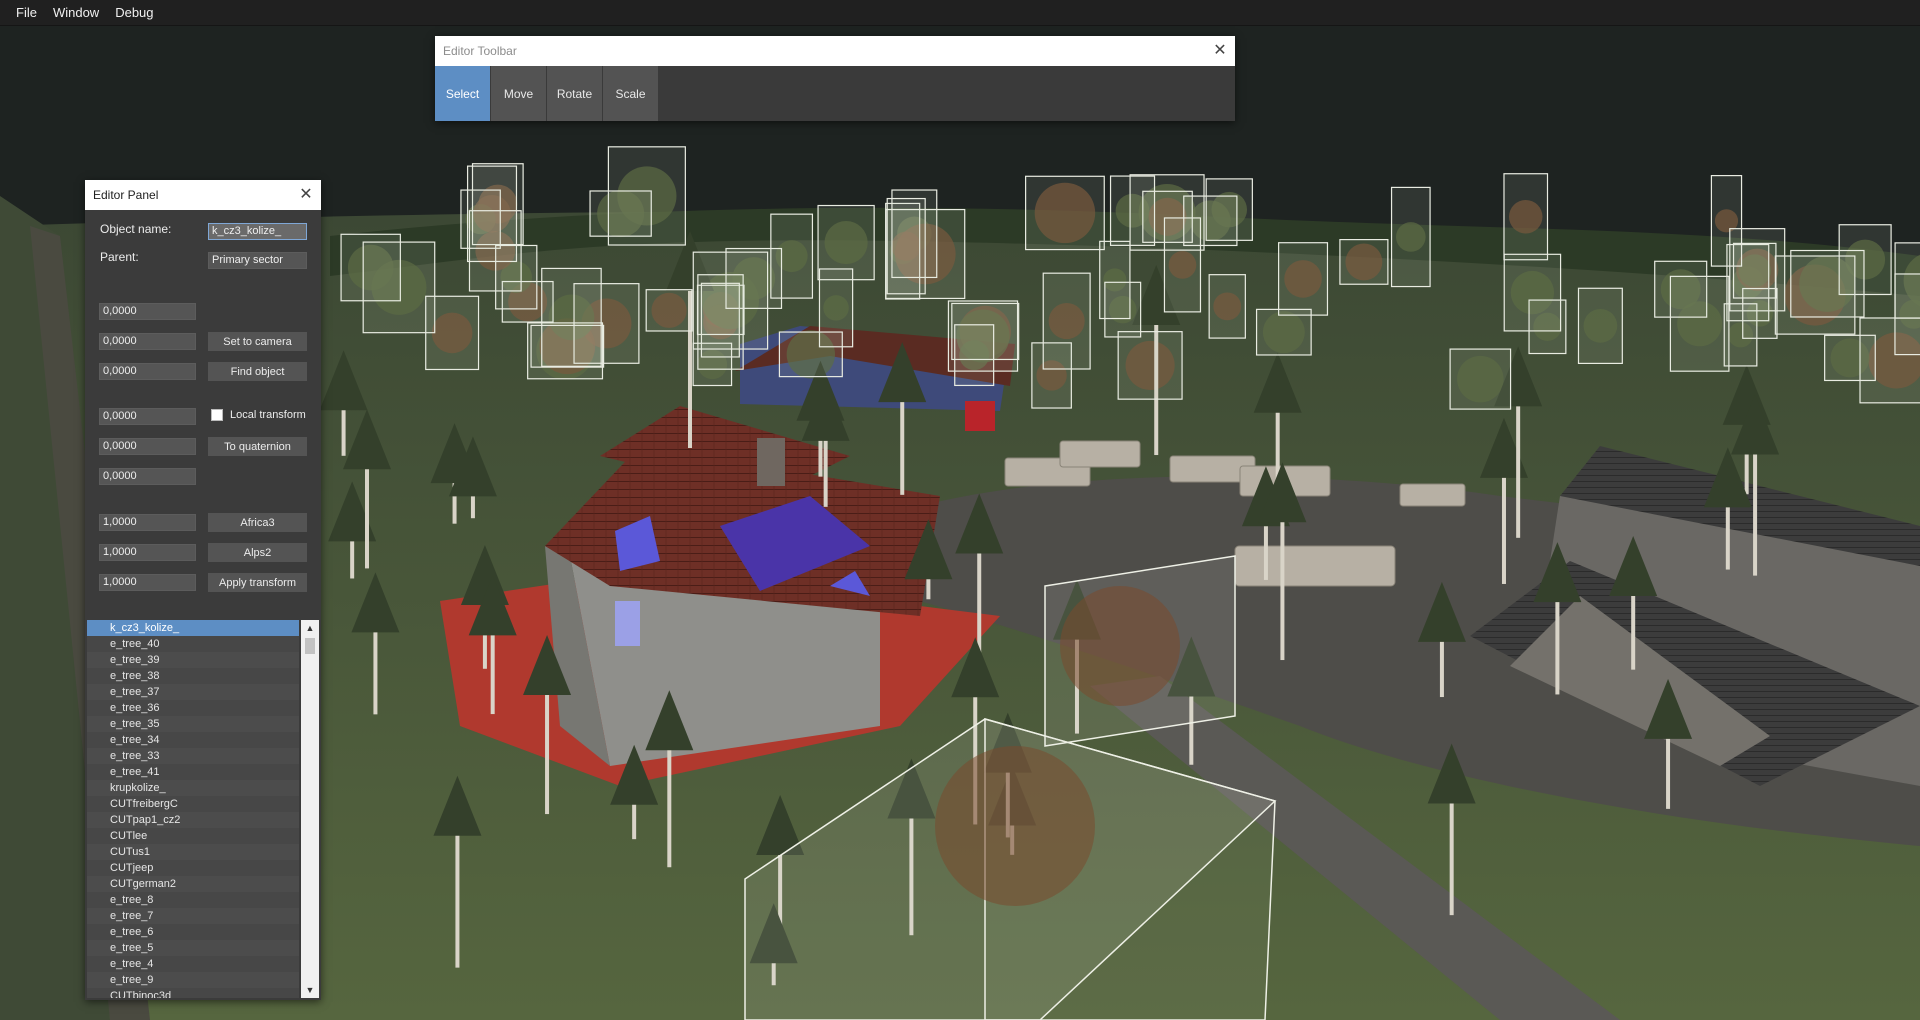 The width and height of the screenshot is (1920, 1020). Describe the element at coordinates (193, 772) in the screenshot. I see `object-list-item: e_tree_41` at that location.